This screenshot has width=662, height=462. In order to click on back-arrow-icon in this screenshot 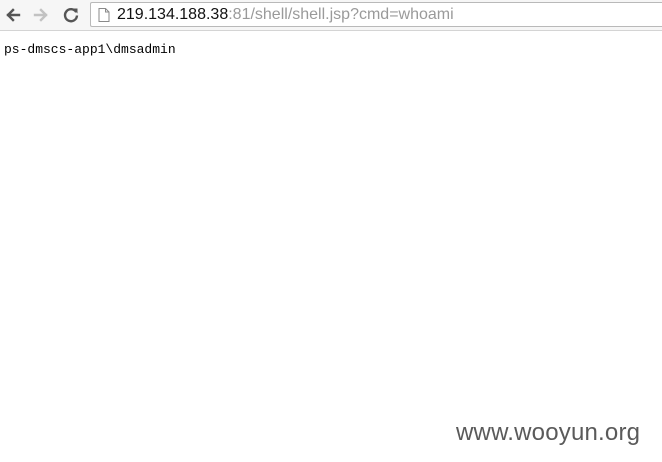, I will do `click(13, 15)`.